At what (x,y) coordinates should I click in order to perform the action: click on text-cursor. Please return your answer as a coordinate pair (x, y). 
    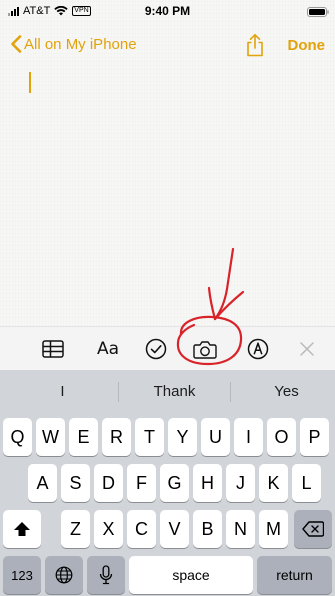
    Looking at the image, I should click on (30, 82).